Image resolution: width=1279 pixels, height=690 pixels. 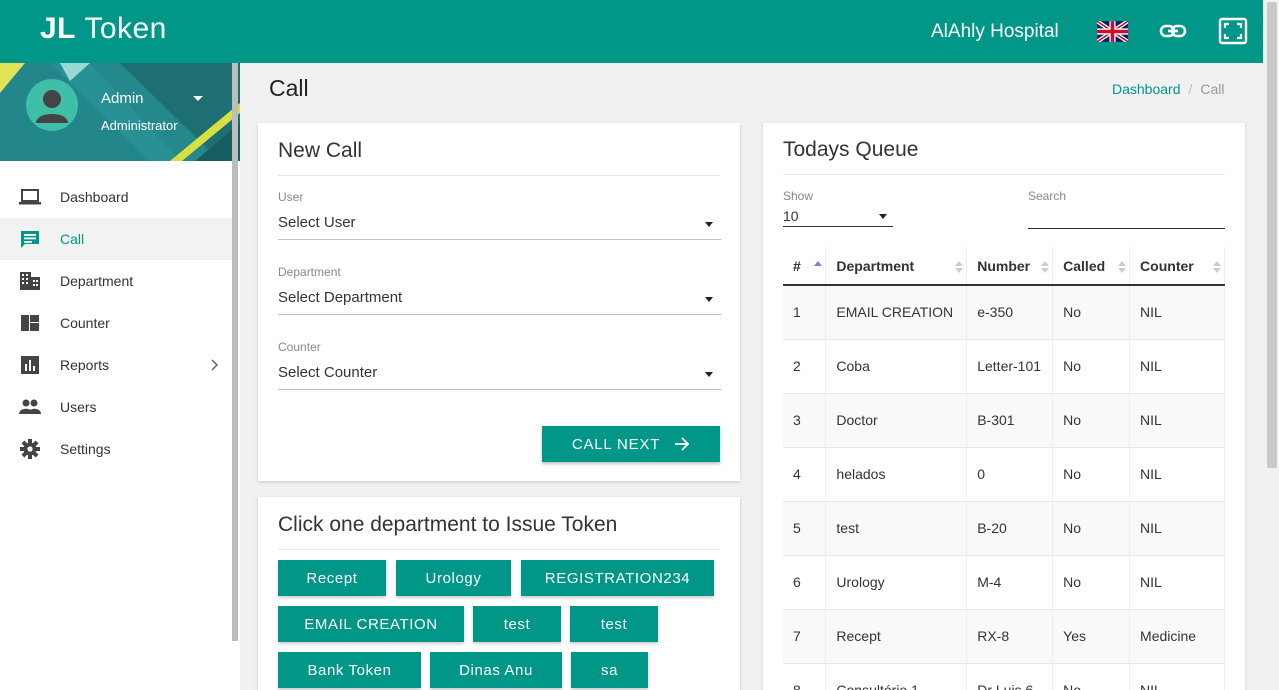 I want to click on cell-number: B-20, so click(x=1010, y=527).